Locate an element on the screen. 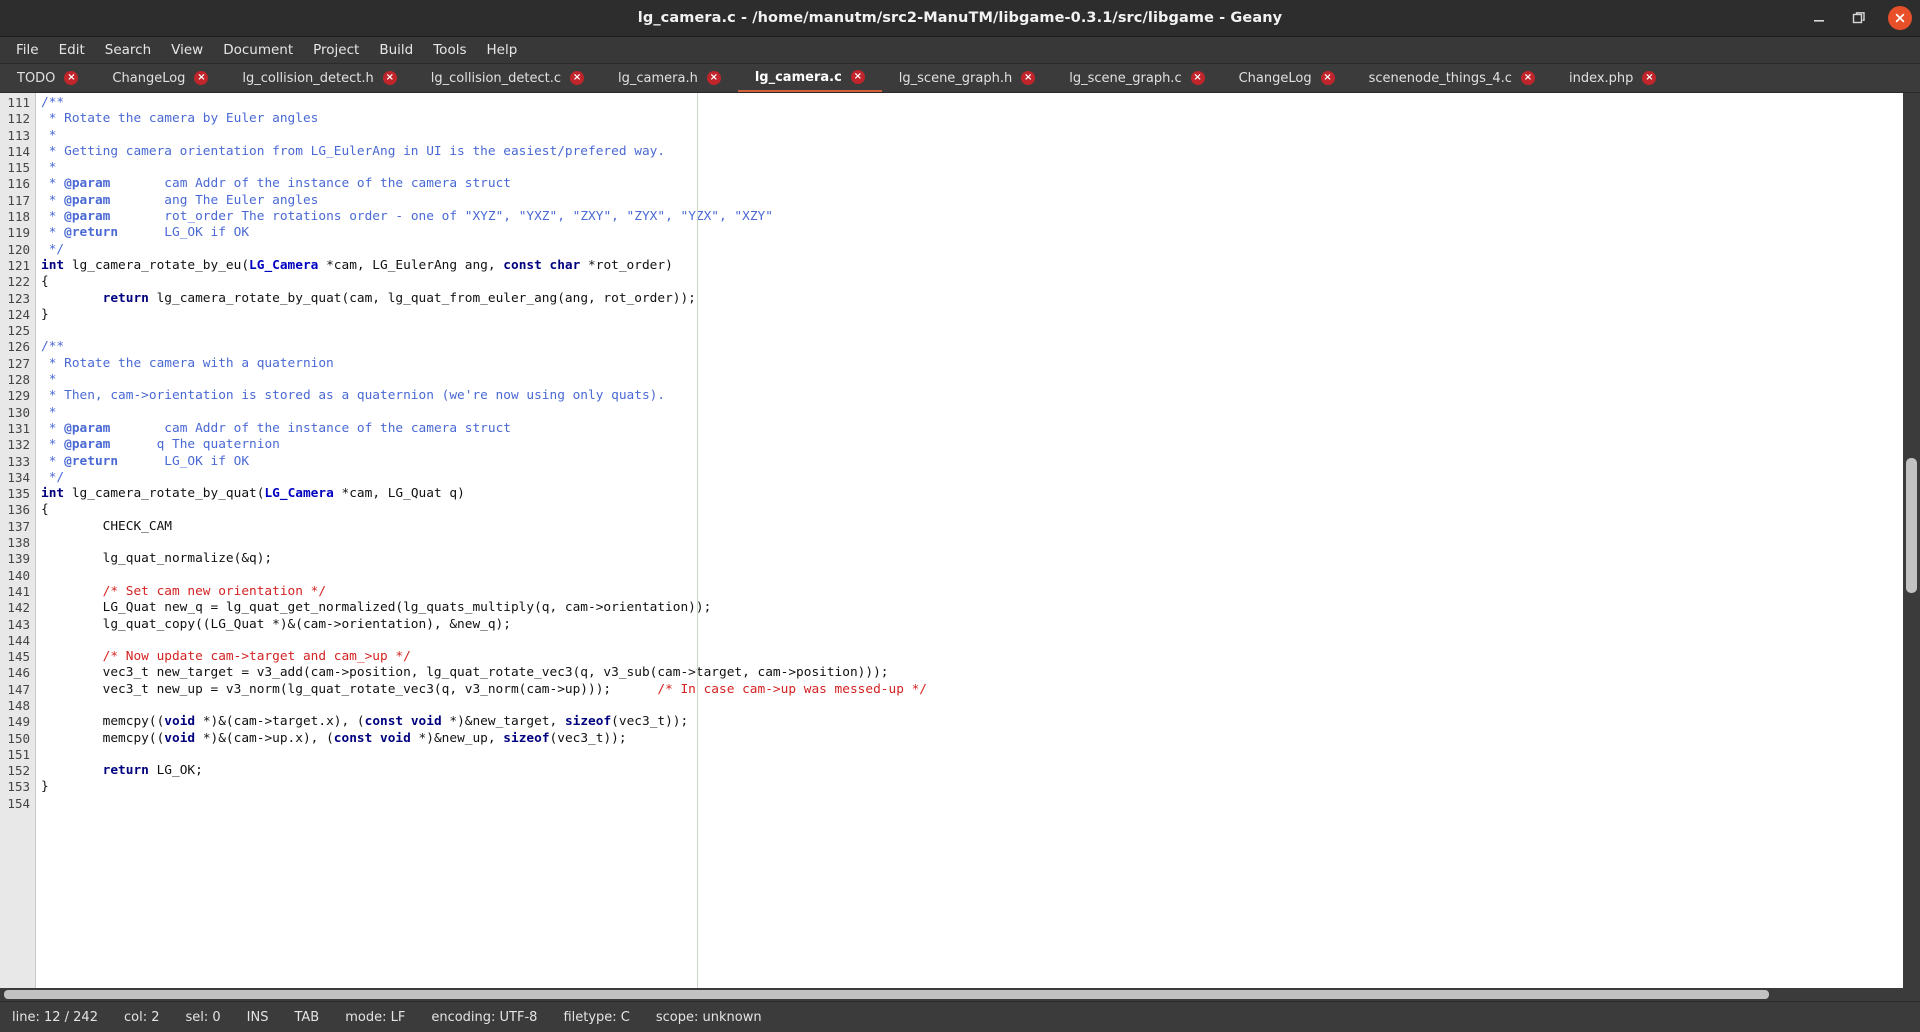 This screenshot has height=1032, width=1920. code-token: @return is located at coordinates (91, 233).